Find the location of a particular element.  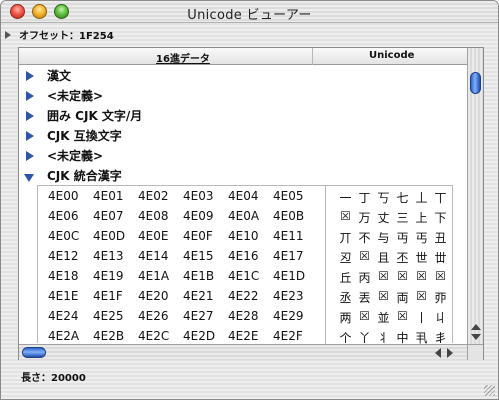

unicode-glyph-cell: 三 is located at coordinates (402, 217).